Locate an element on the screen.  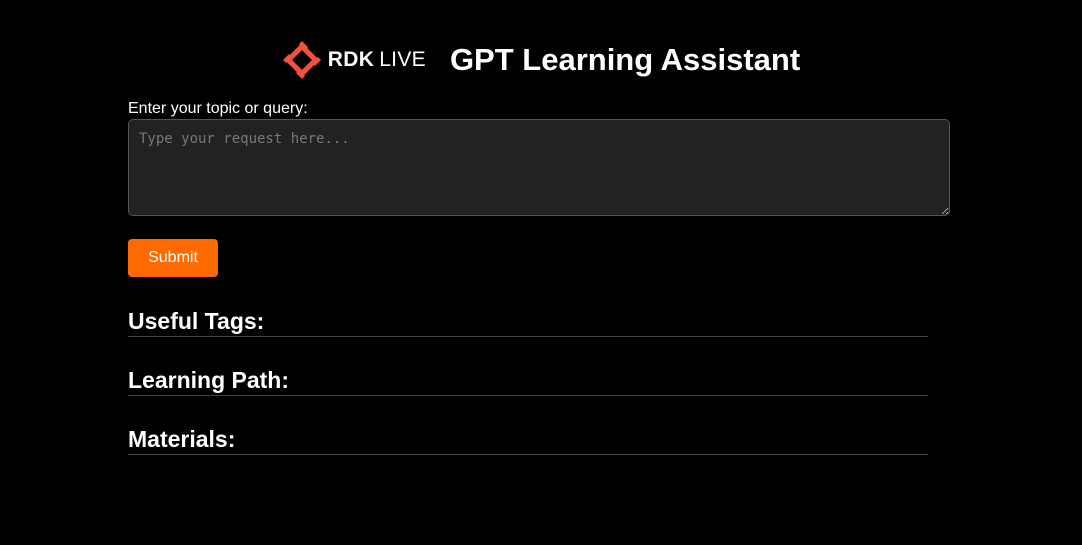
useful-tags-heading: Useful Tags: is located at coordinates (196, 321).